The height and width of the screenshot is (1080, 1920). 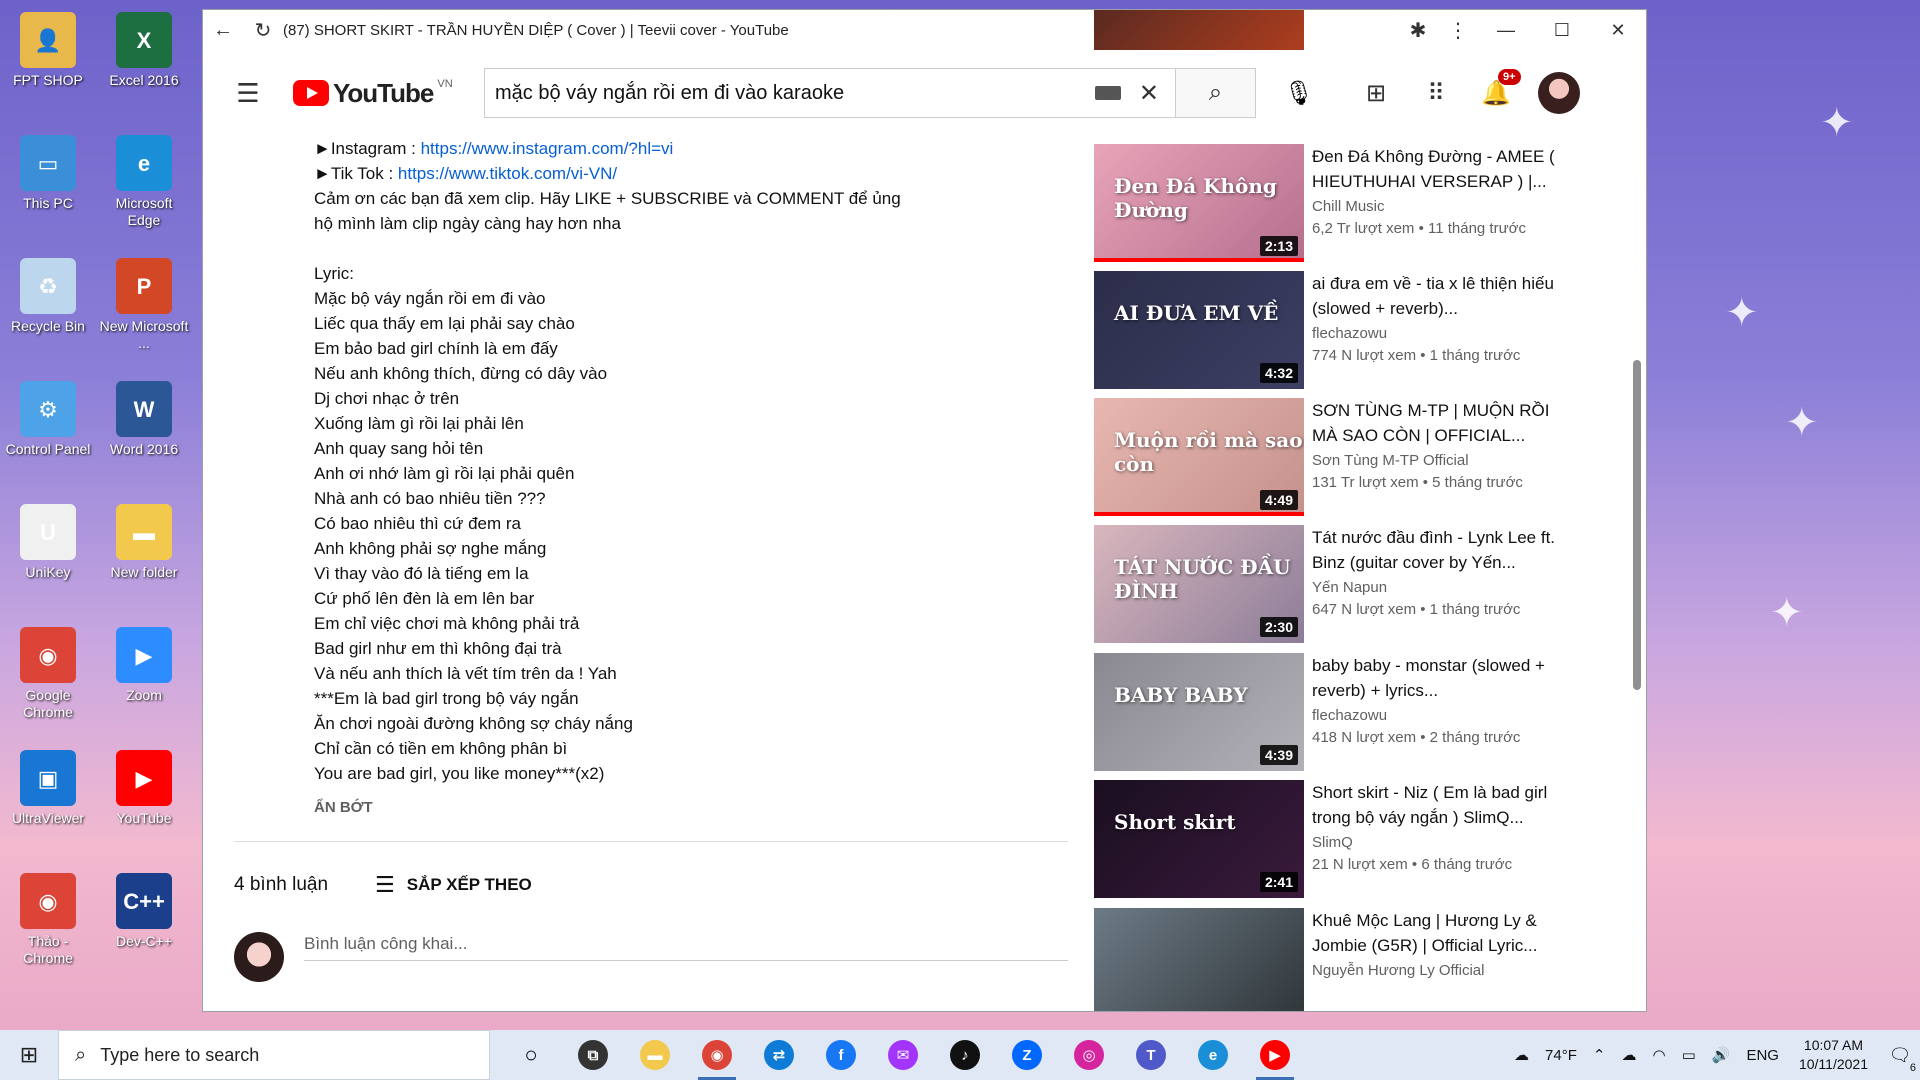 I want to click on chrome-taskbar-icon: ◉, so click(x=717, y=1055).